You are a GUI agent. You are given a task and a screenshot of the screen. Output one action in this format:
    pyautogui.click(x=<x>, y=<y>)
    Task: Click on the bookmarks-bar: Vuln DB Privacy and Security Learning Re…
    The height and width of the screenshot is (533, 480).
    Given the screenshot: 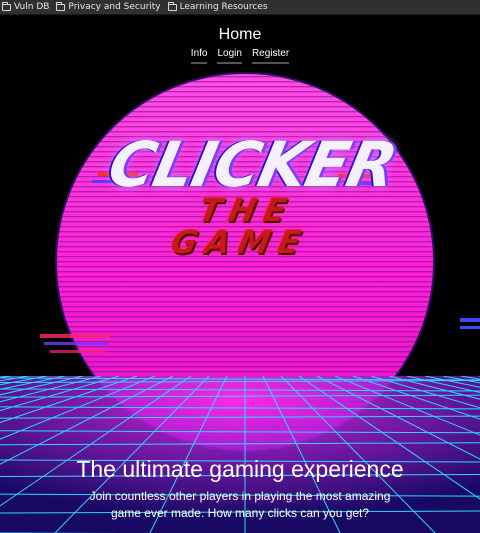 What is the action you would take?
    pyautogui.click(x=240, y=7)
    